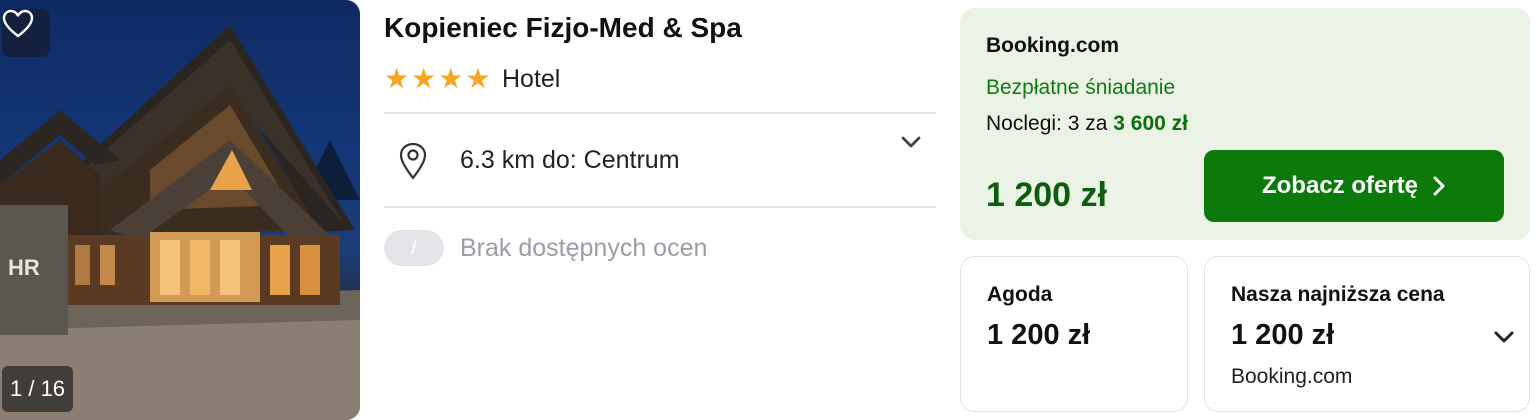 The height and width of the screenshot is (420, 1540). I want to click on rating-badge: /, so click(414, 248).